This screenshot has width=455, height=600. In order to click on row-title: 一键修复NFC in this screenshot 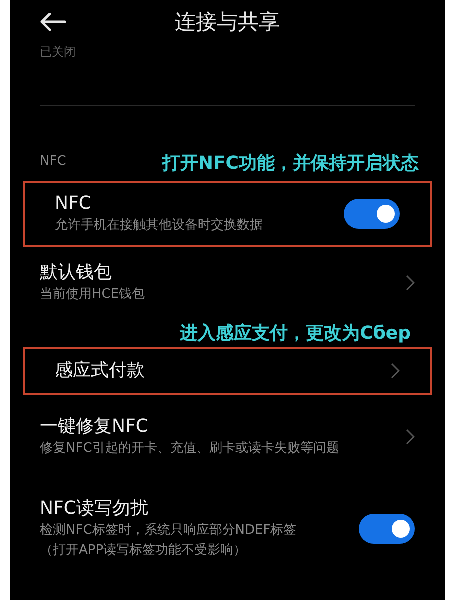, I will do `click(95, 427)`.